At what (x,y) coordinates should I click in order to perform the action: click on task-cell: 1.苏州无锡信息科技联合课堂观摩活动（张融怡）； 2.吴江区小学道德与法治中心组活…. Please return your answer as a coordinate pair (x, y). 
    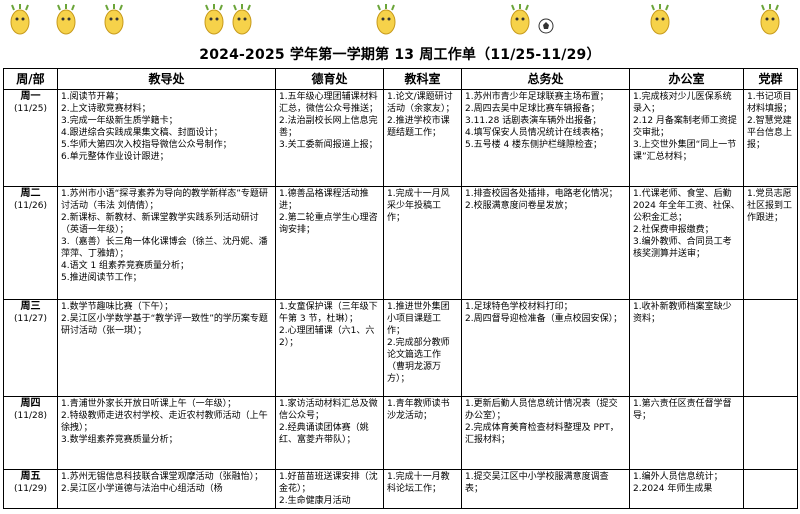
    Looking at the image, I should click on (166, 489).